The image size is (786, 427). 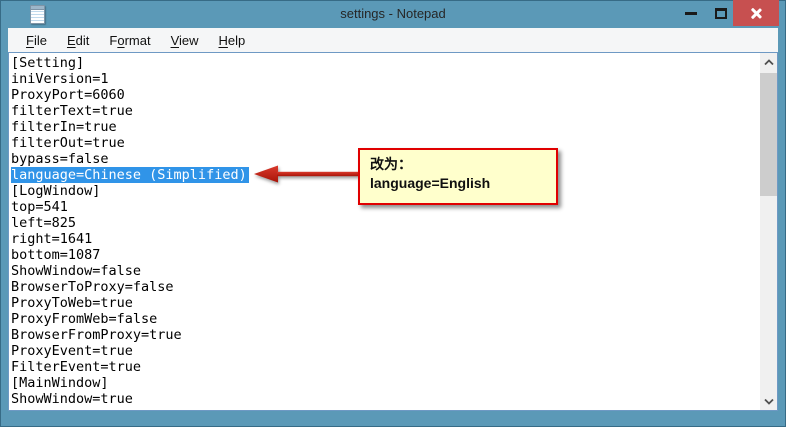 I want to click on editor-line: ProxyPort=6060, so click(x=385, y=95).